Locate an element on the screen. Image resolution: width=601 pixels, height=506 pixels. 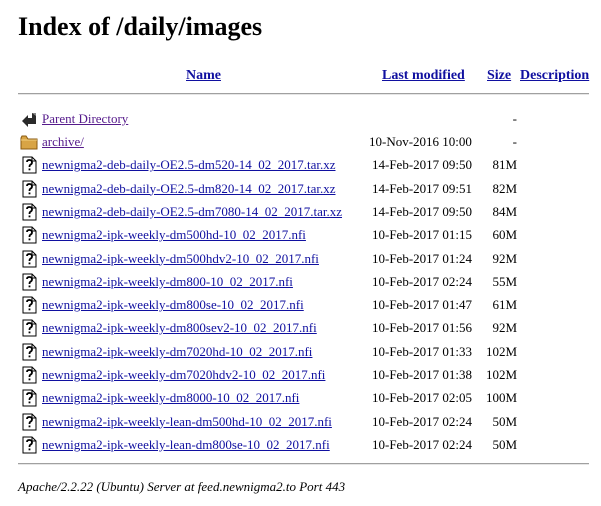
column-header-description: Description is located at coordinates (554, 76).